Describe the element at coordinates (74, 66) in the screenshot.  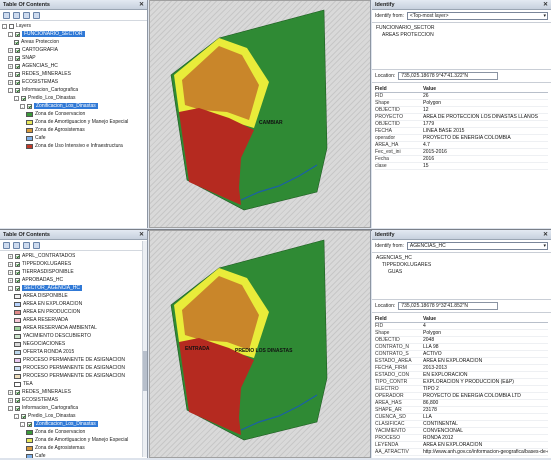
I see `layer-row: + AGENCIAS_HC` at that location.